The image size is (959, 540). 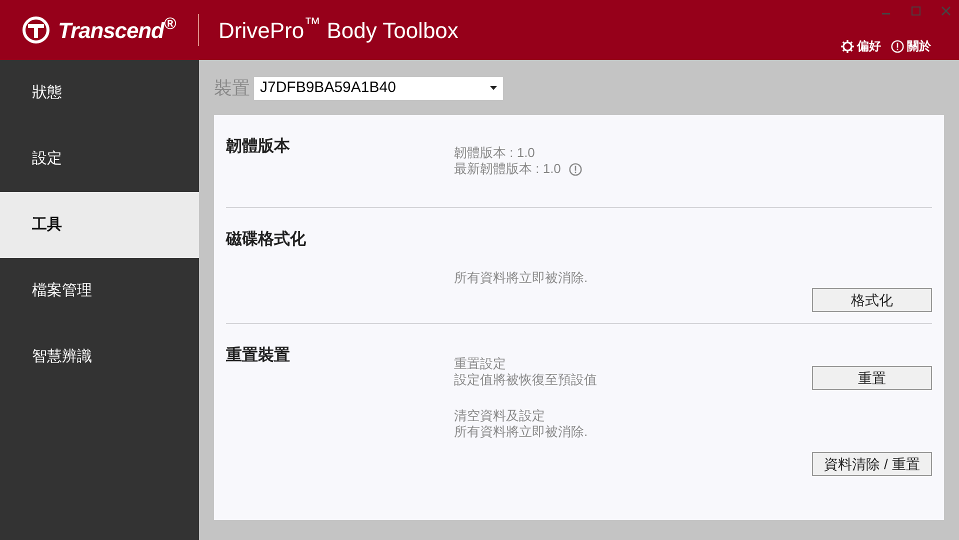 What do you see at coordinates (480, 364) in the screenshot?
I see `info-text: 重置設定` at bounding box center [480, 364].